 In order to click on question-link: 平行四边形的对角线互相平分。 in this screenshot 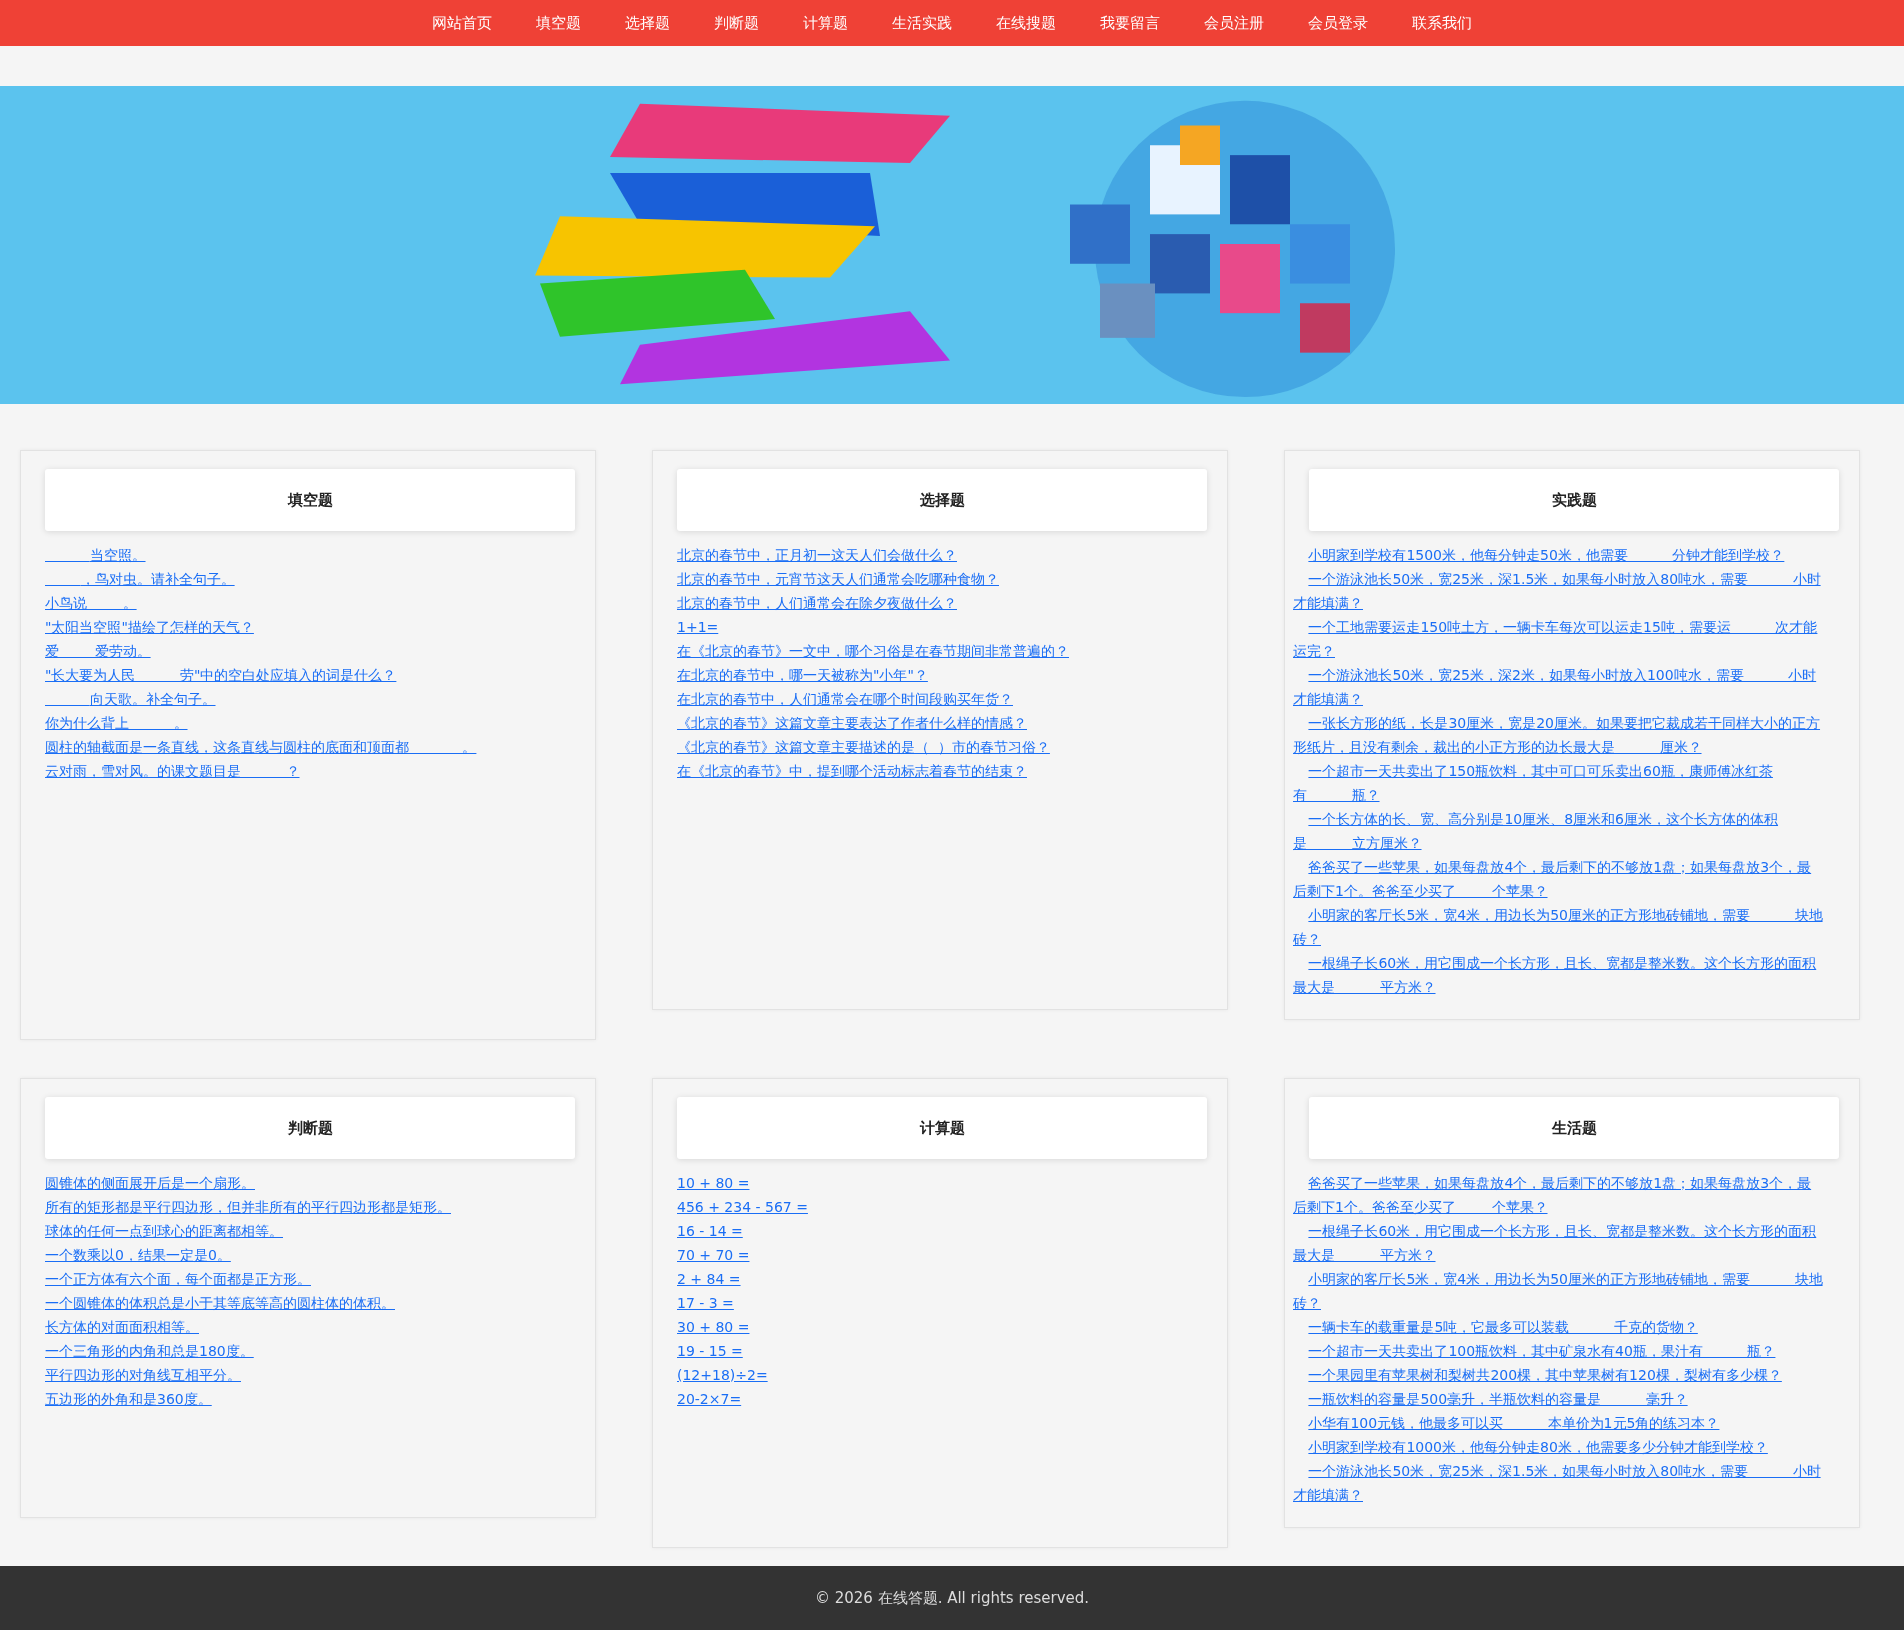, I will do `click(310, 1375)`.